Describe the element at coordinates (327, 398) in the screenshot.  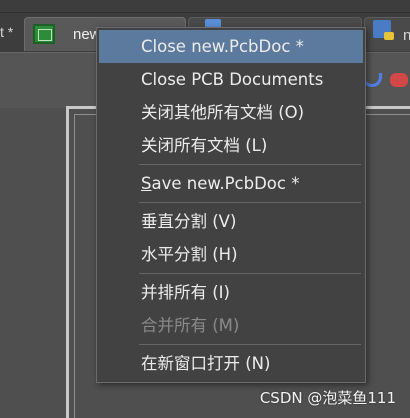
I see `watermark: CSDN @泡菜鱼111` at that location.